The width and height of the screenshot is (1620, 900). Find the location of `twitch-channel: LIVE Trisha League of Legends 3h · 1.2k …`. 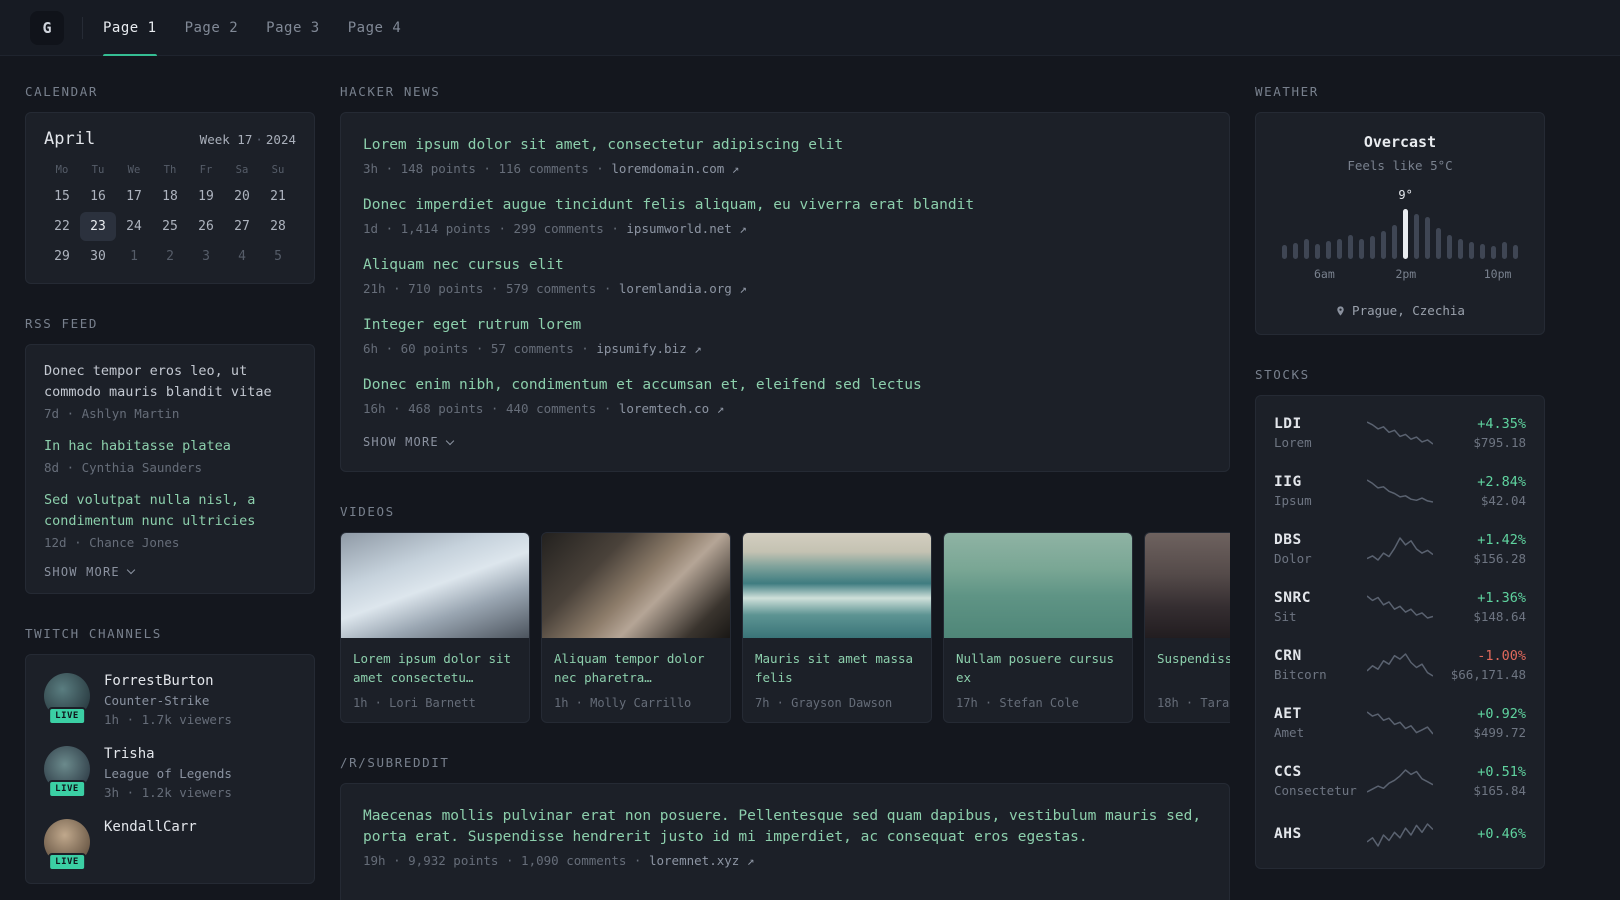

twitch-channel: LIVE Trisha League of Legends 3h · 1.2k … is located at coordinates (170, 772).